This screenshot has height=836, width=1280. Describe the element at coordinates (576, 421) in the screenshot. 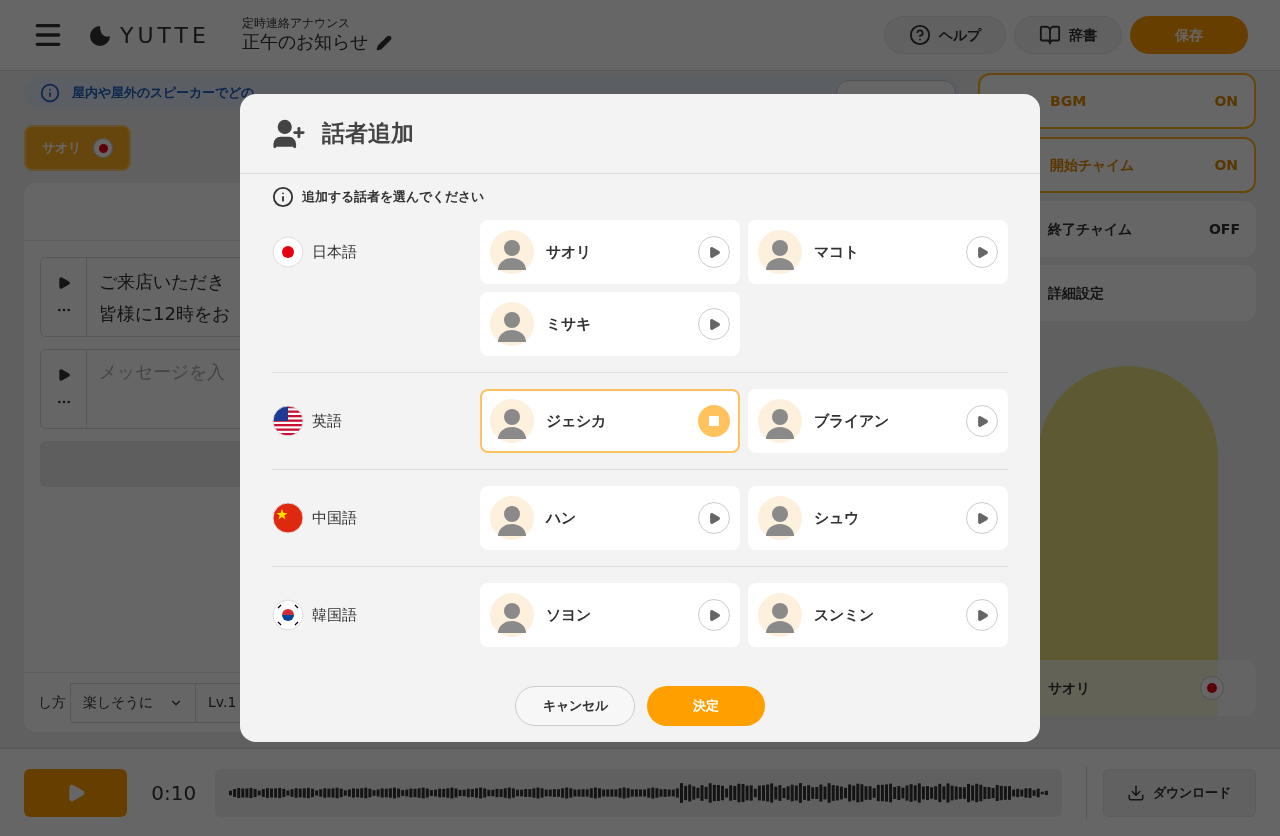

I see `speaker-name: ジェシカ` at that location.